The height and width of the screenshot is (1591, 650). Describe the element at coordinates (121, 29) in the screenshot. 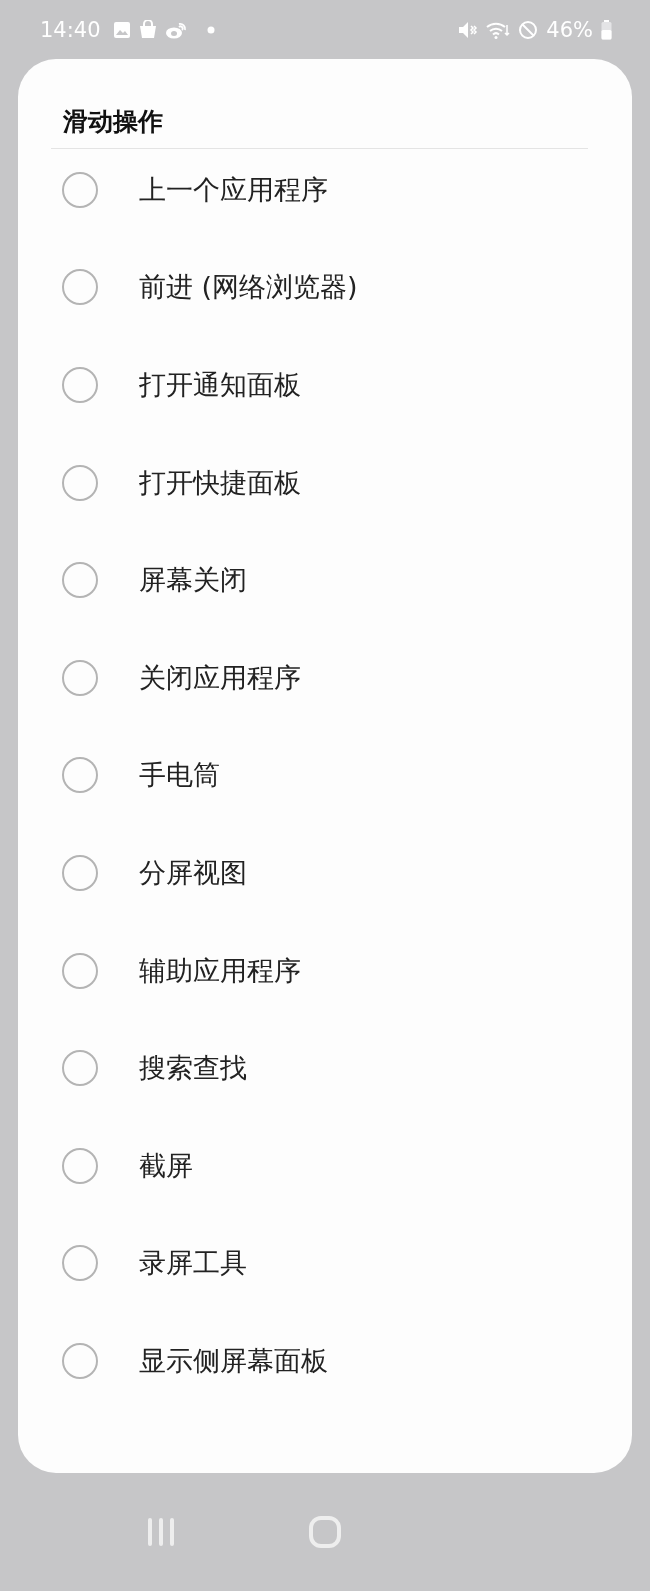

I see `image-icon` at that location.